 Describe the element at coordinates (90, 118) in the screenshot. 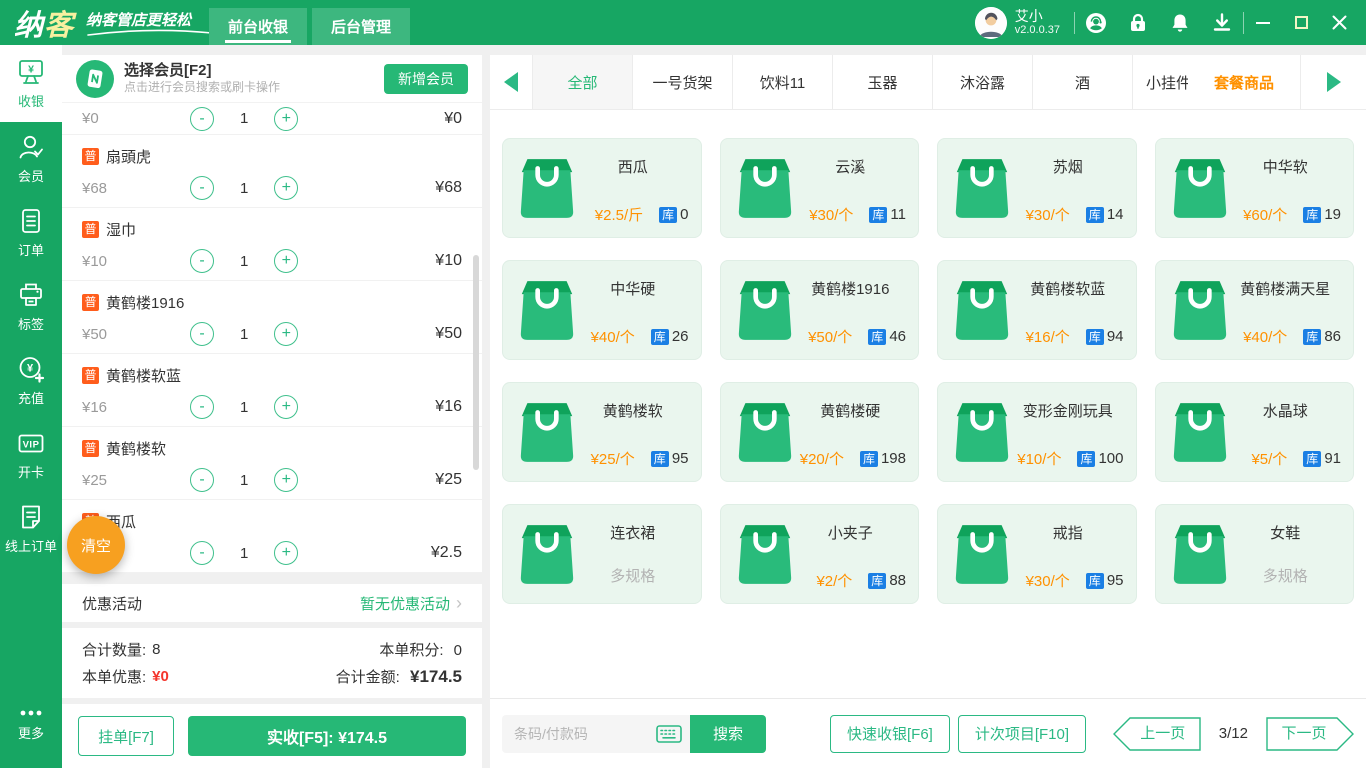

I see `cart-item-unit-price: ¥0` at that location.